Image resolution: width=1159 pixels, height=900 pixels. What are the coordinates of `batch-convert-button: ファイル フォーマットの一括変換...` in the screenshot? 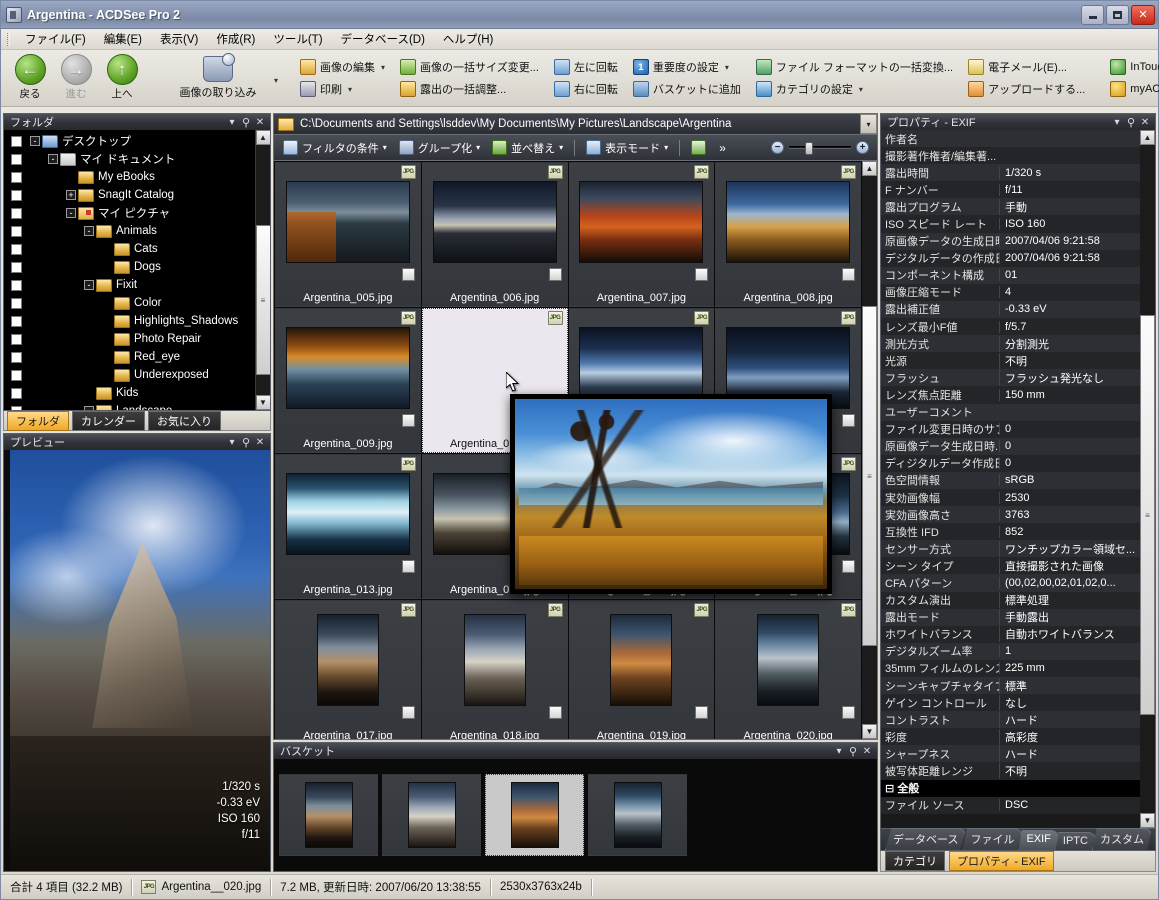 It's located at (856, 67).